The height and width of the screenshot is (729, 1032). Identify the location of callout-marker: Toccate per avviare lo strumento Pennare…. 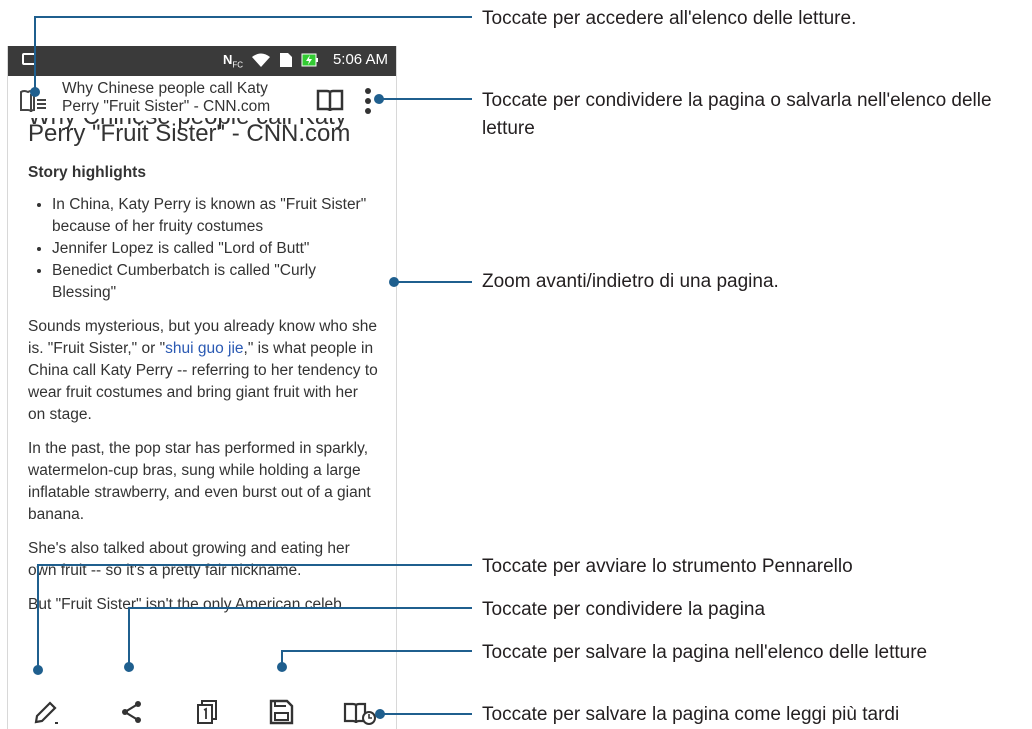
(667, 566).